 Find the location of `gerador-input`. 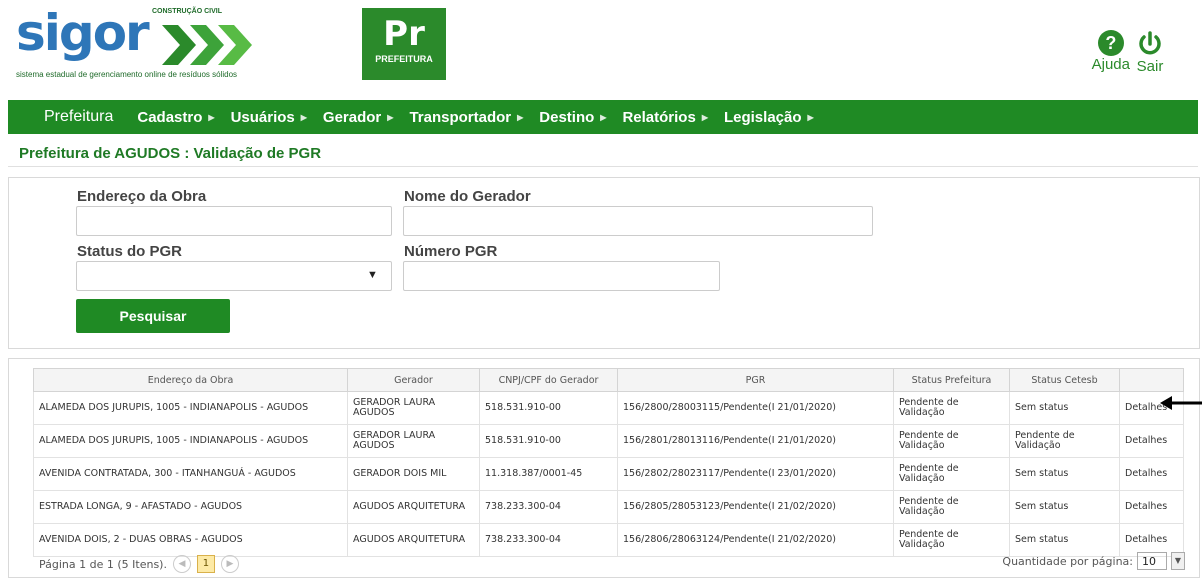

gerador-input is located at coordinates (638, 221).